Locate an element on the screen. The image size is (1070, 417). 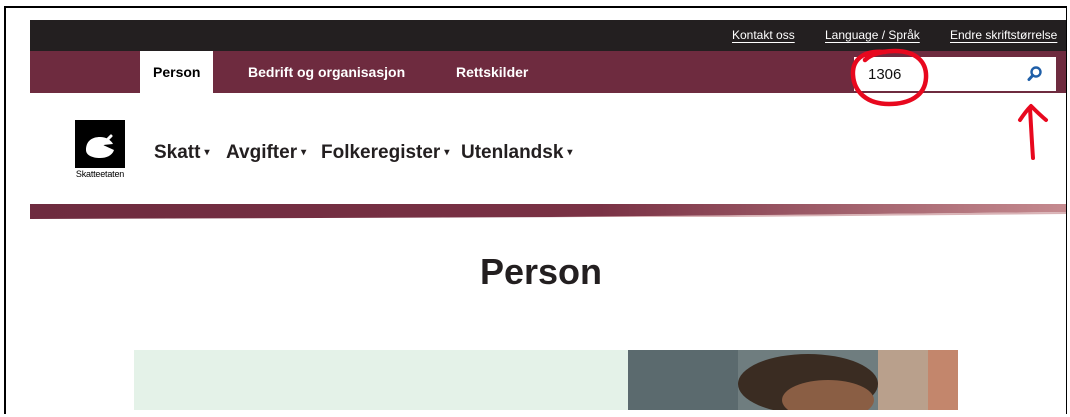
nav-utenlandsk: Utenlandsk ▾ is located at coordinates (516, 153).